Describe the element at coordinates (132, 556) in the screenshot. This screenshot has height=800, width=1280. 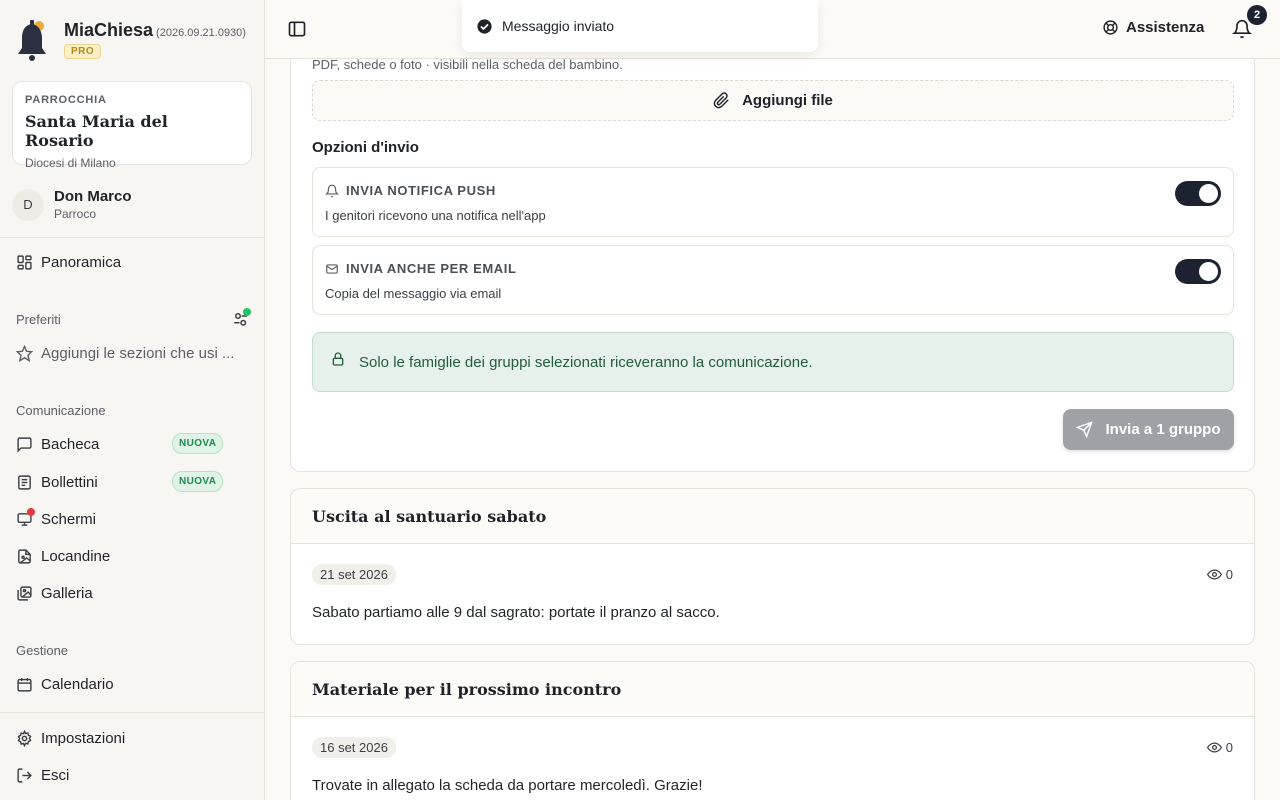
I see `sidebar-item-locandine: Locandine` at that location.